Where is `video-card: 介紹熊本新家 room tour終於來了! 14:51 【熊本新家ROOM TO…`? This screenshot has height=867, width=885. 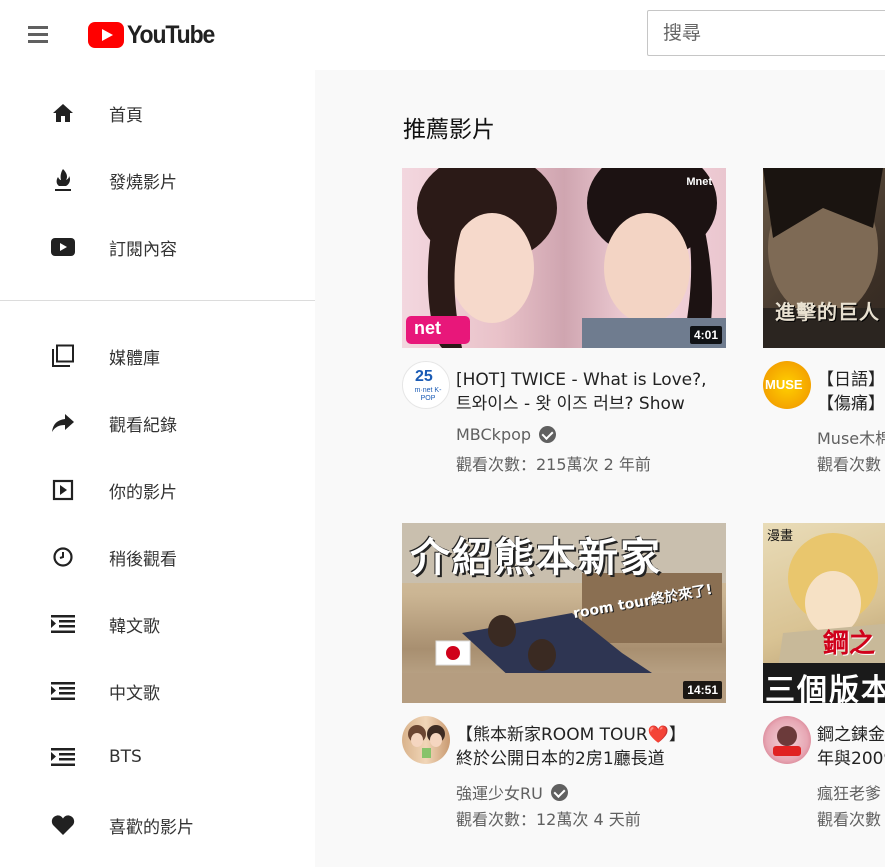
video-card: 介紹熊本新家 room tour終於來了! 14:51 【熊本新家ROOM TO… is located at coordinates (564, 676).